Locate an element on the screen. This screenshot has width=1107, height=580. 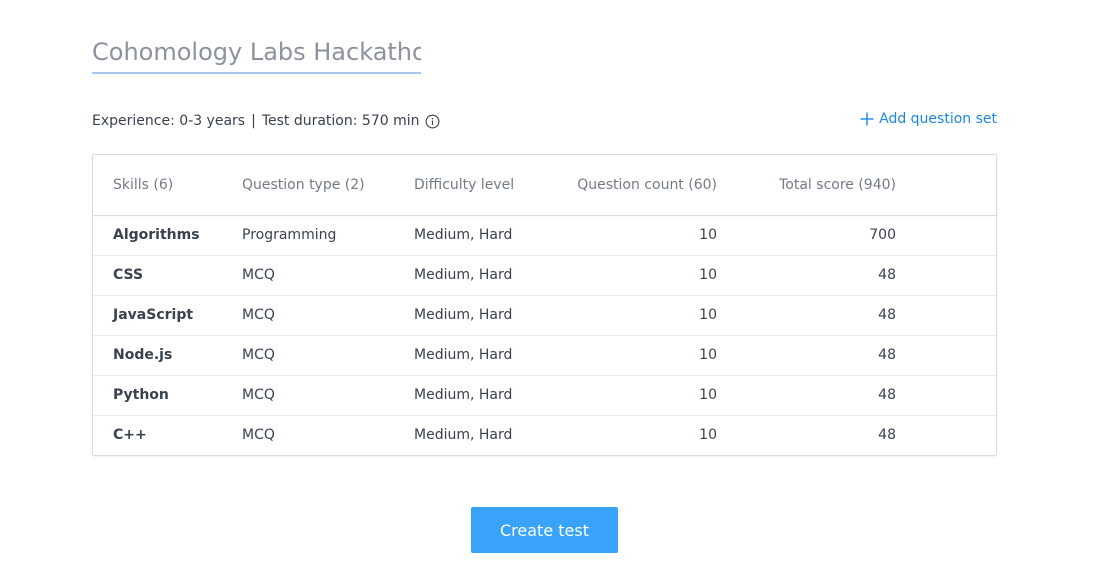
duration-text: Test duration: 570 min is located at coordinates (340, 121).